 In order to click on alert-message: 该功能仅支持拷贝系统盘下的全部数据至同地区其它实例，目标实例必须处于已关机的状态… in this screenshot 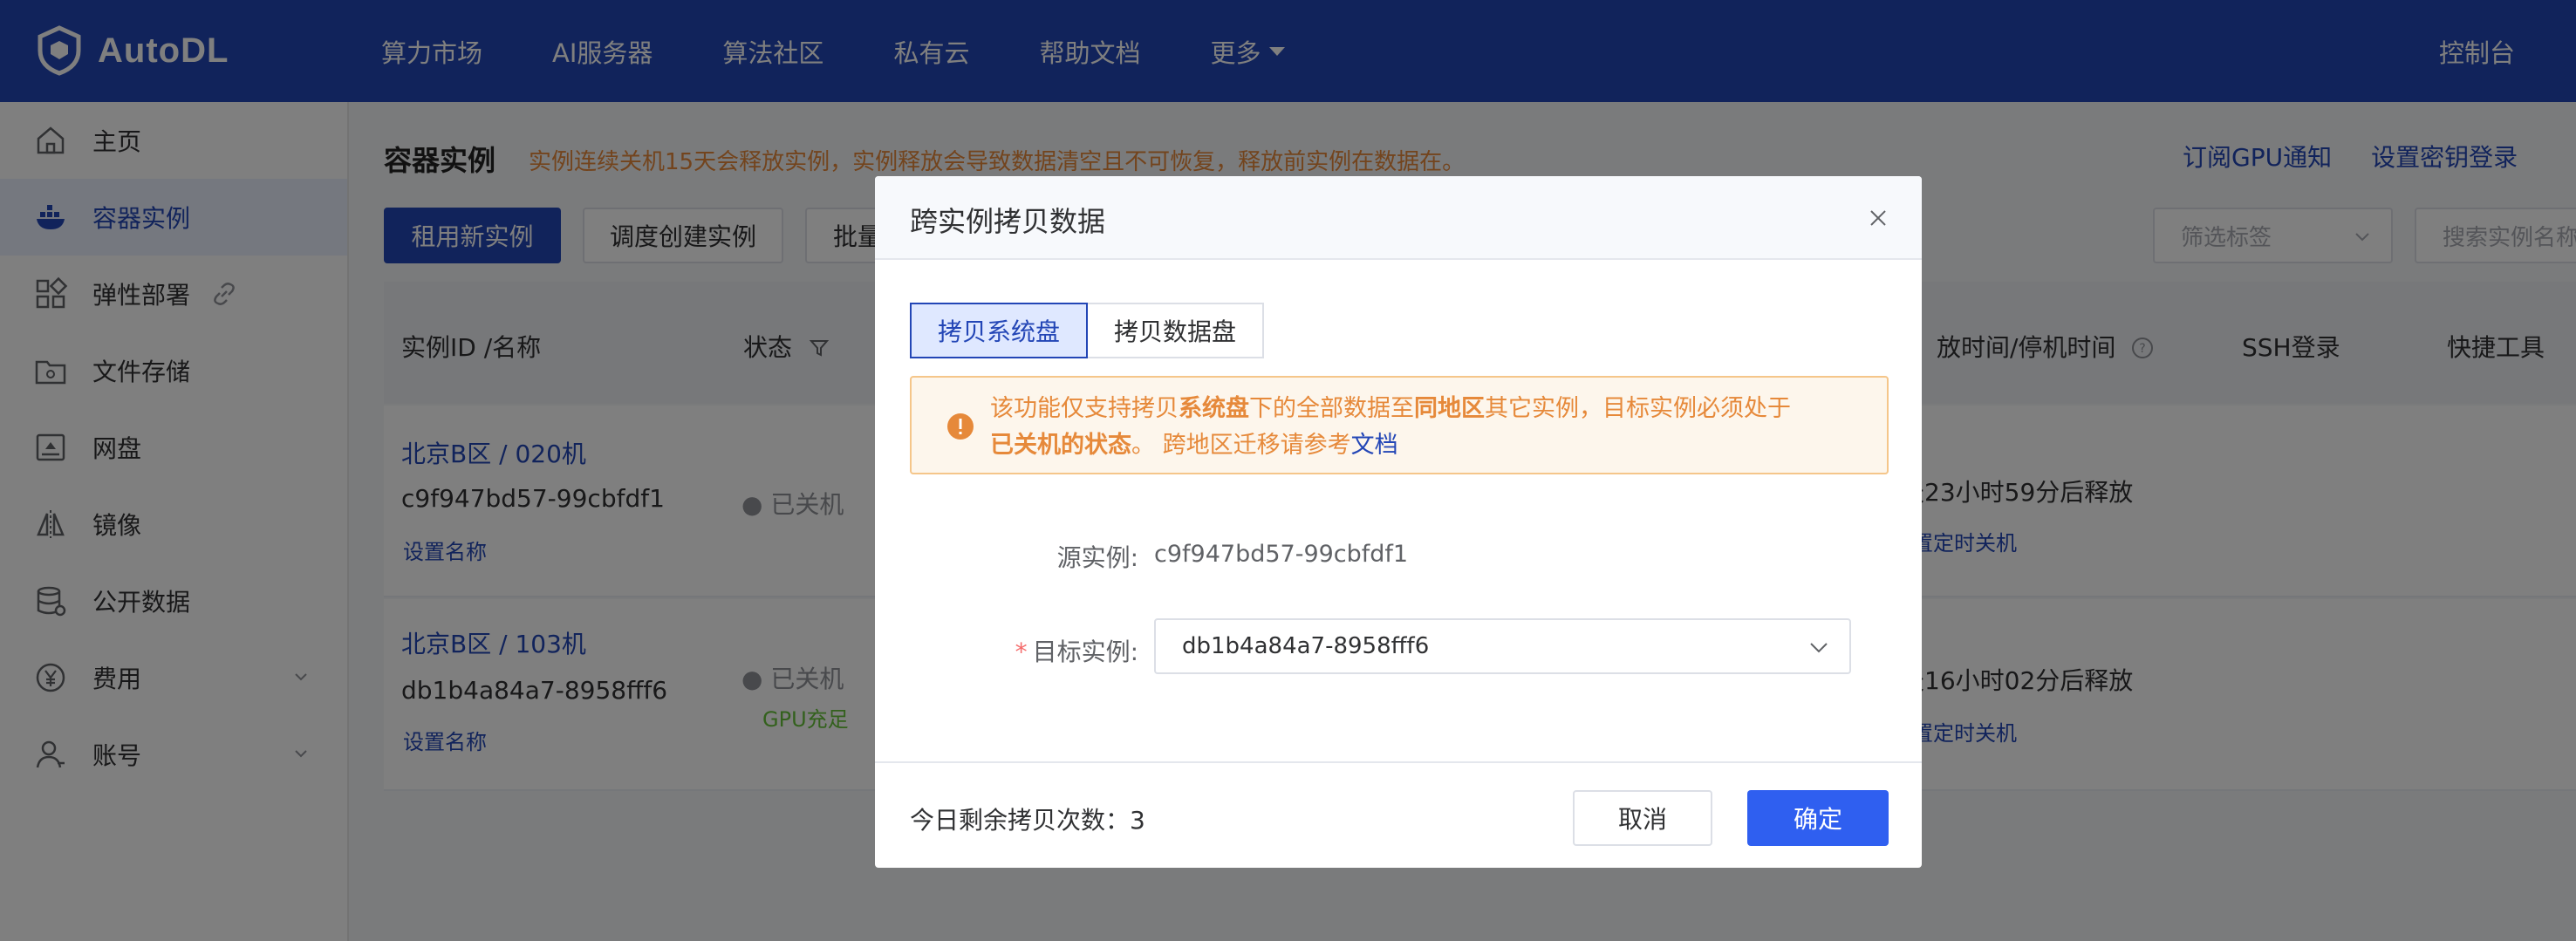, I will do `click(1430, 427)`.